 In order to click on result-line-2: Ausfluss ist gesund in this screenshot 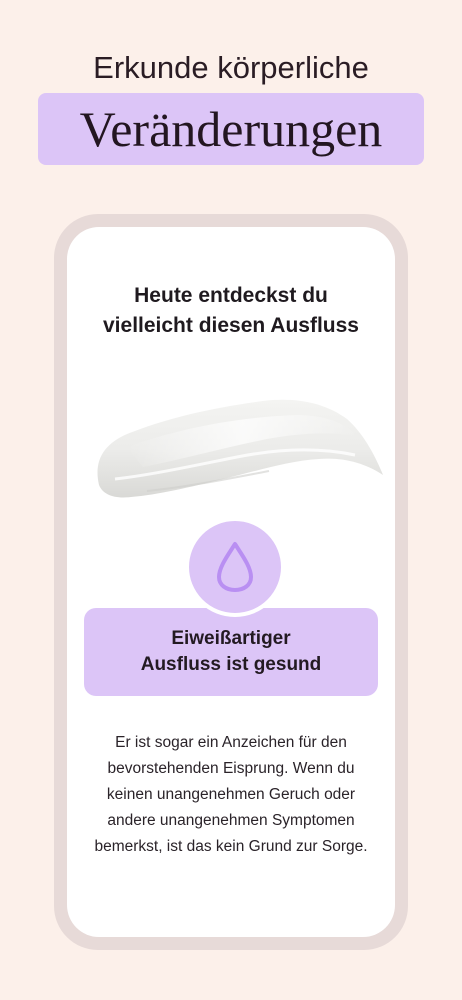, I will do `click(231, 664)`.